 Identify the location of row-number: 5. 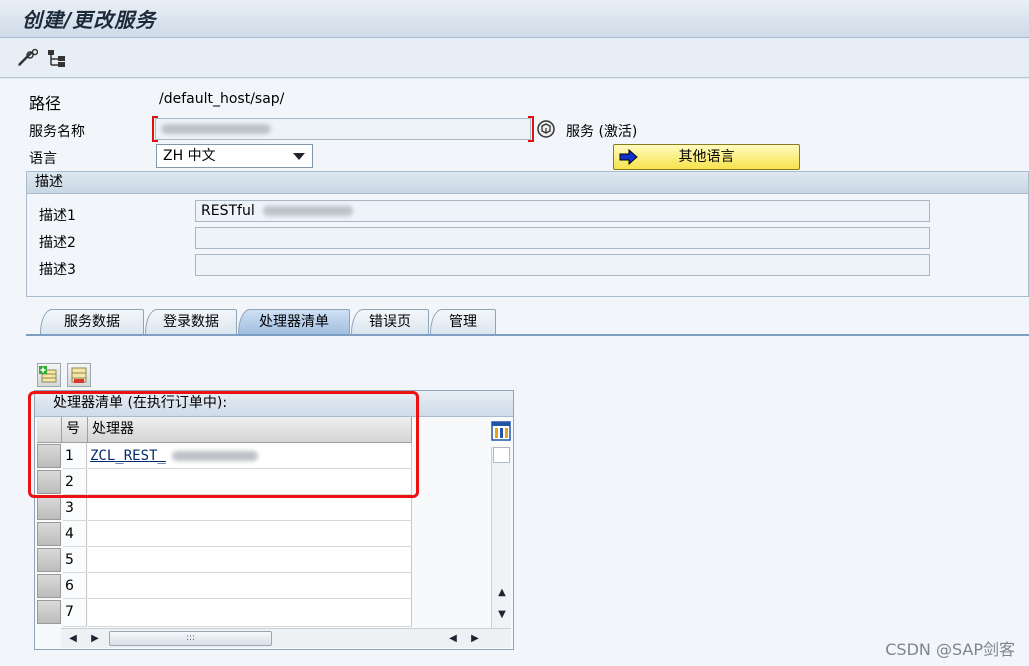
(75, 560).